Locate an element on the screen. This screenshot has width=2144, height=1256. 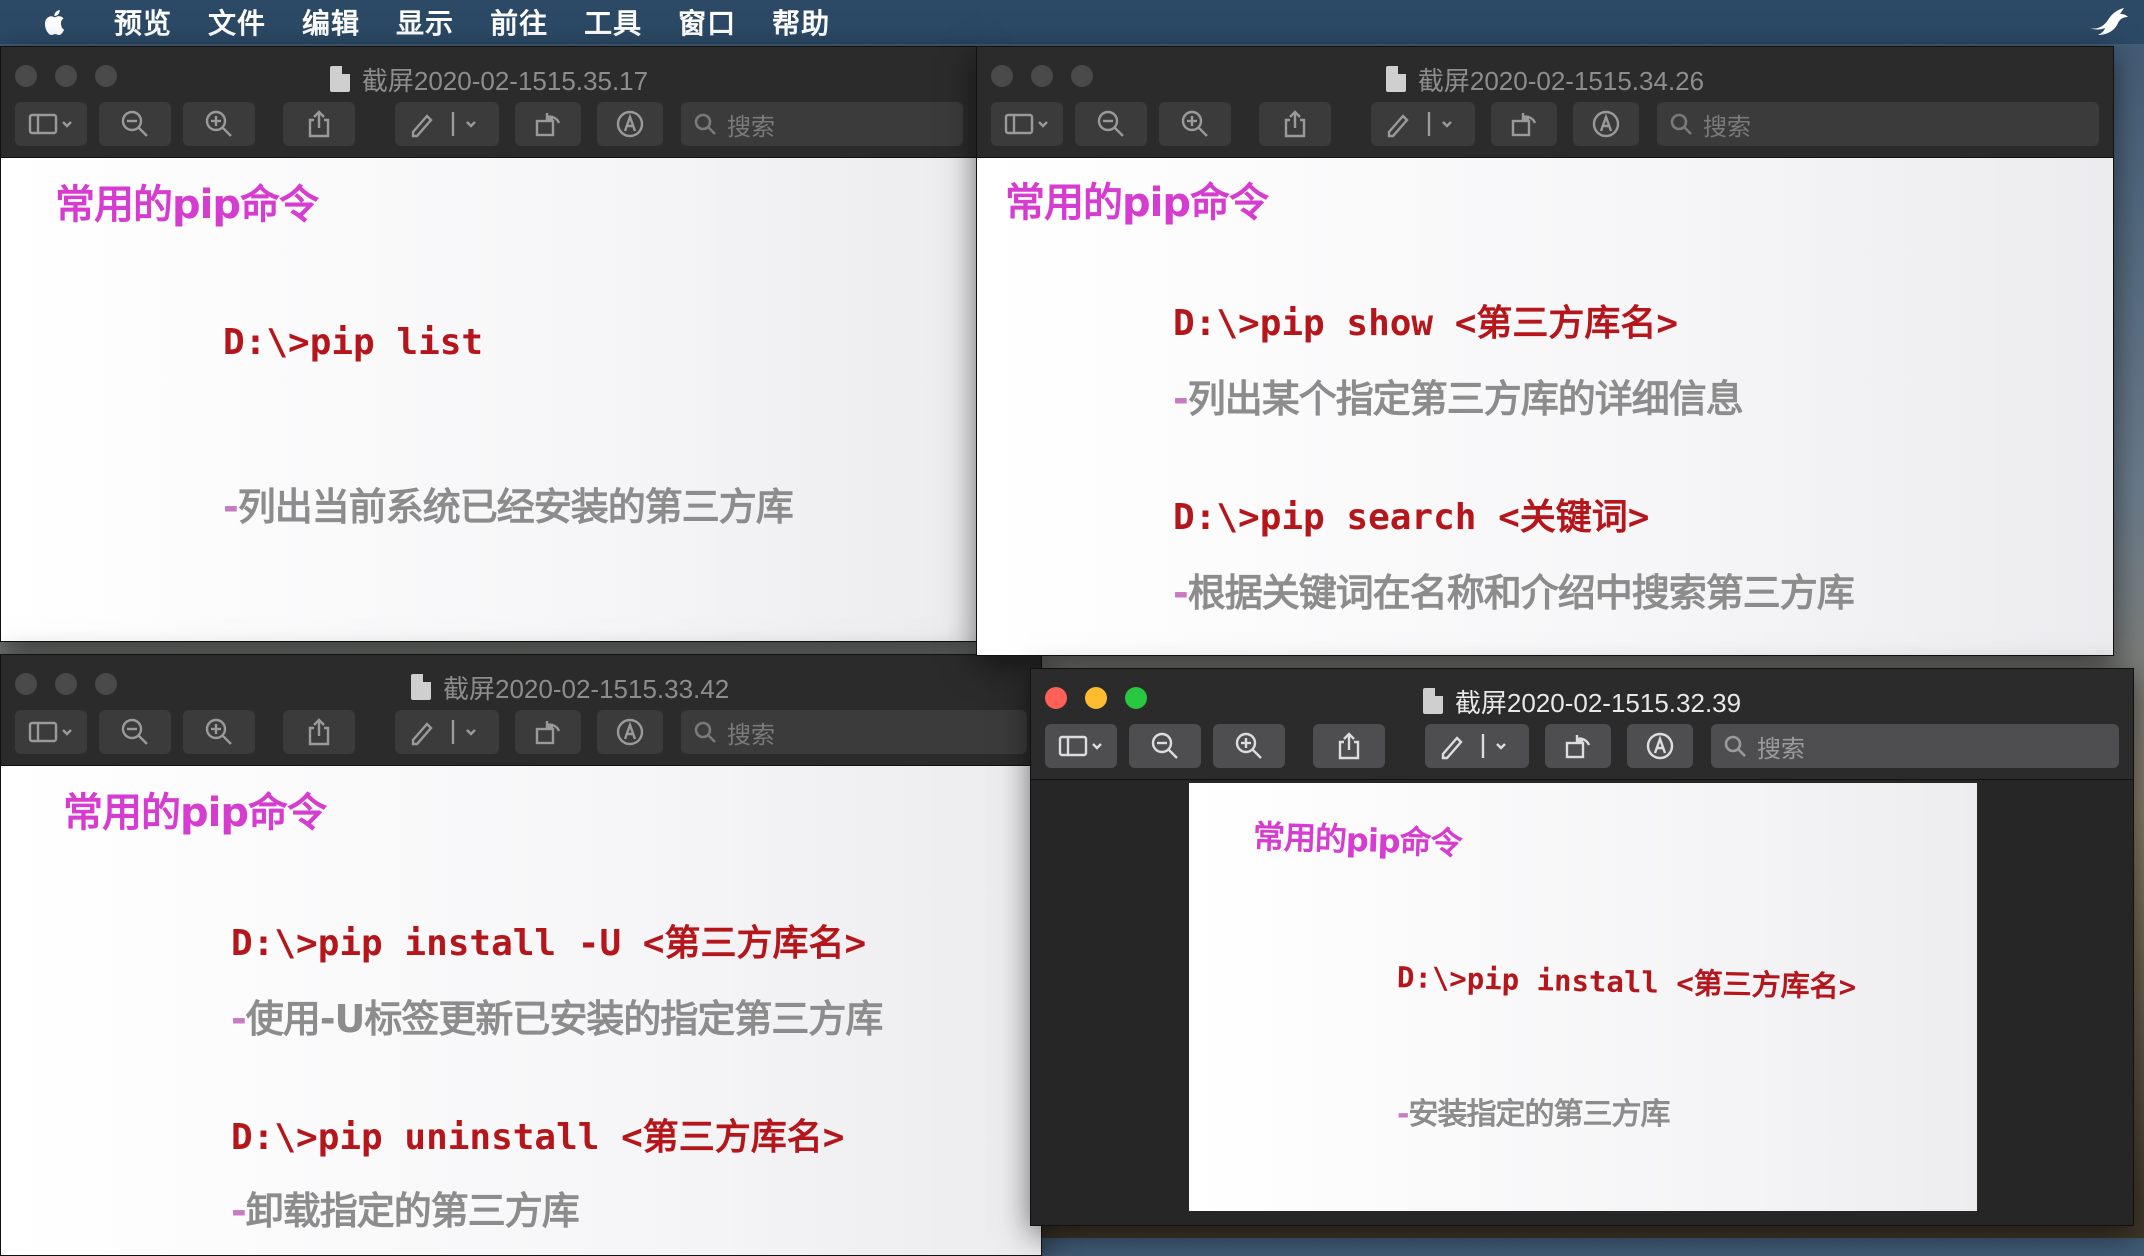
menu-tools: 工具 is located at coordinates (613, 22).